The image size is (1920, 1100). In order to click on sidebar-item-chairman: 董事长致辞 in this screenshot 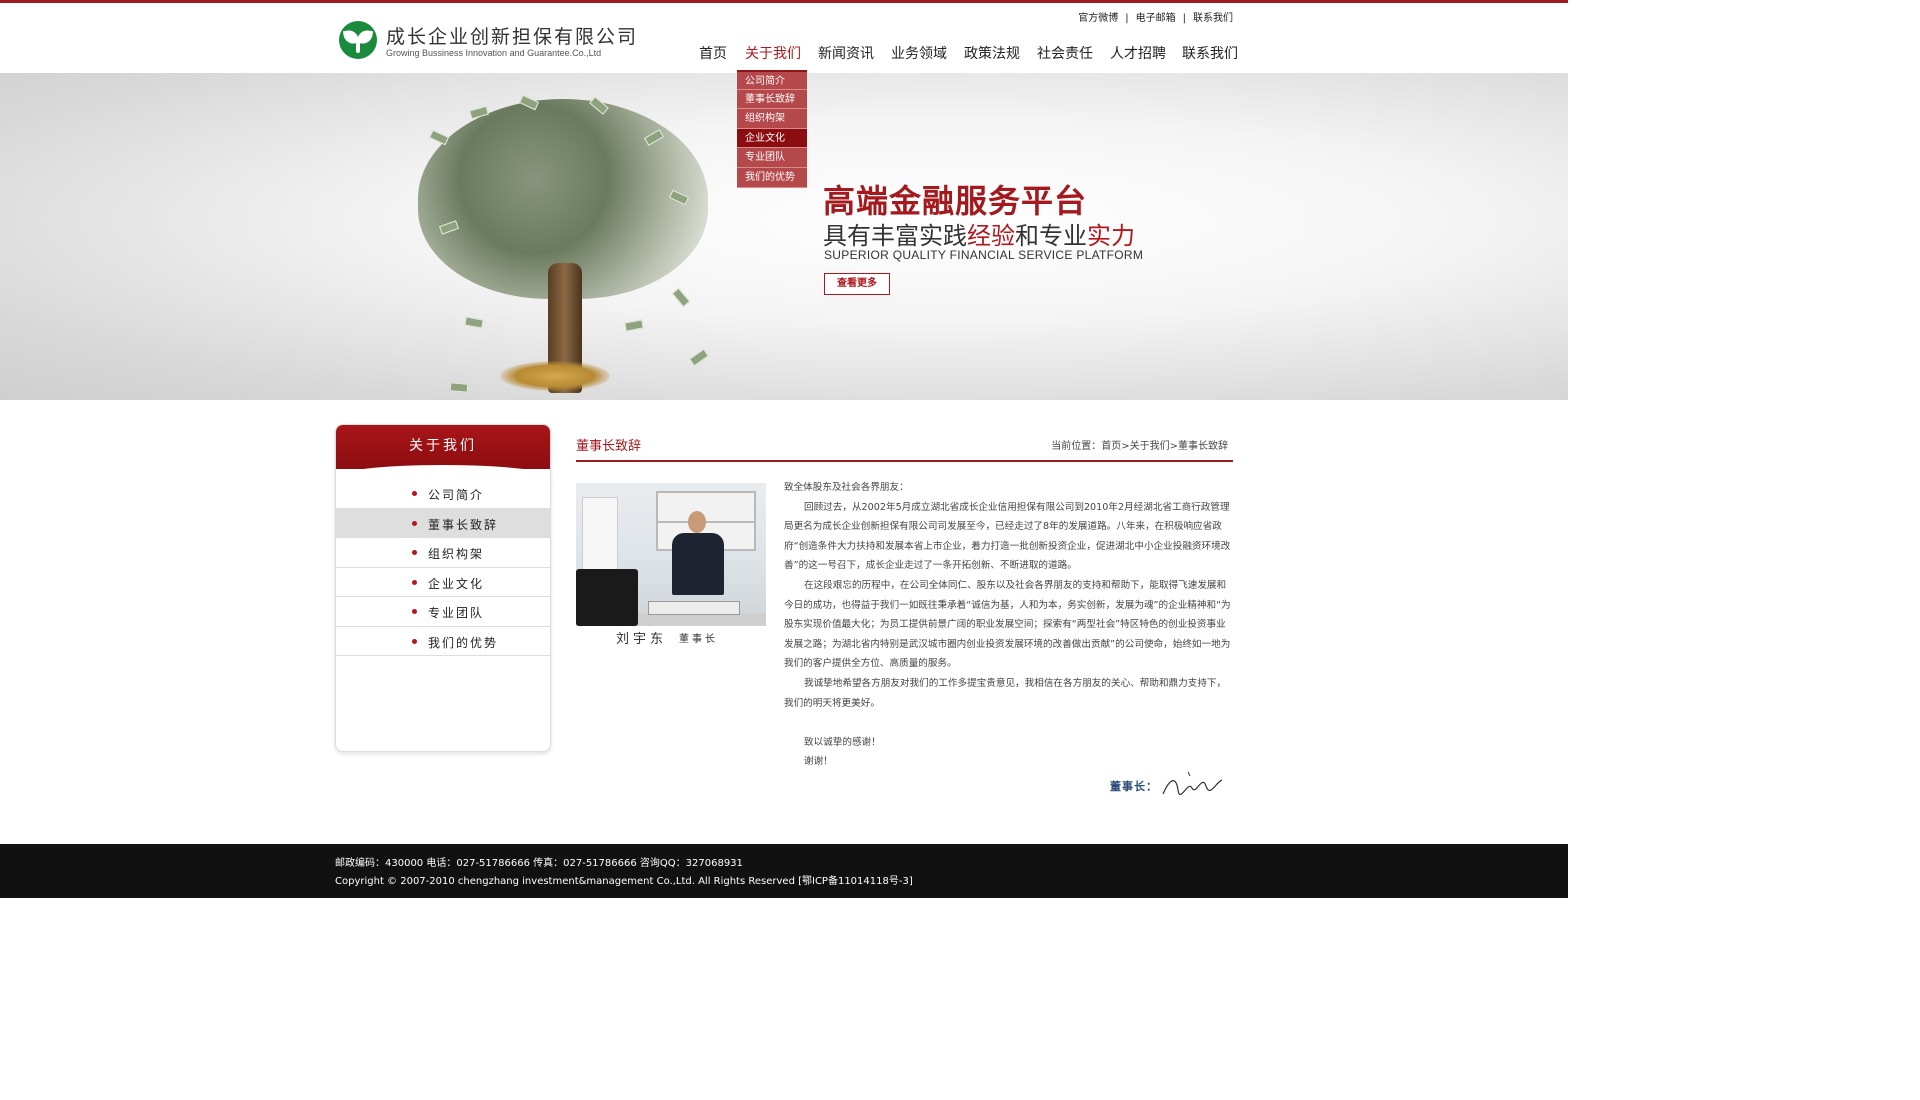, I will do `click(443, 523)`.